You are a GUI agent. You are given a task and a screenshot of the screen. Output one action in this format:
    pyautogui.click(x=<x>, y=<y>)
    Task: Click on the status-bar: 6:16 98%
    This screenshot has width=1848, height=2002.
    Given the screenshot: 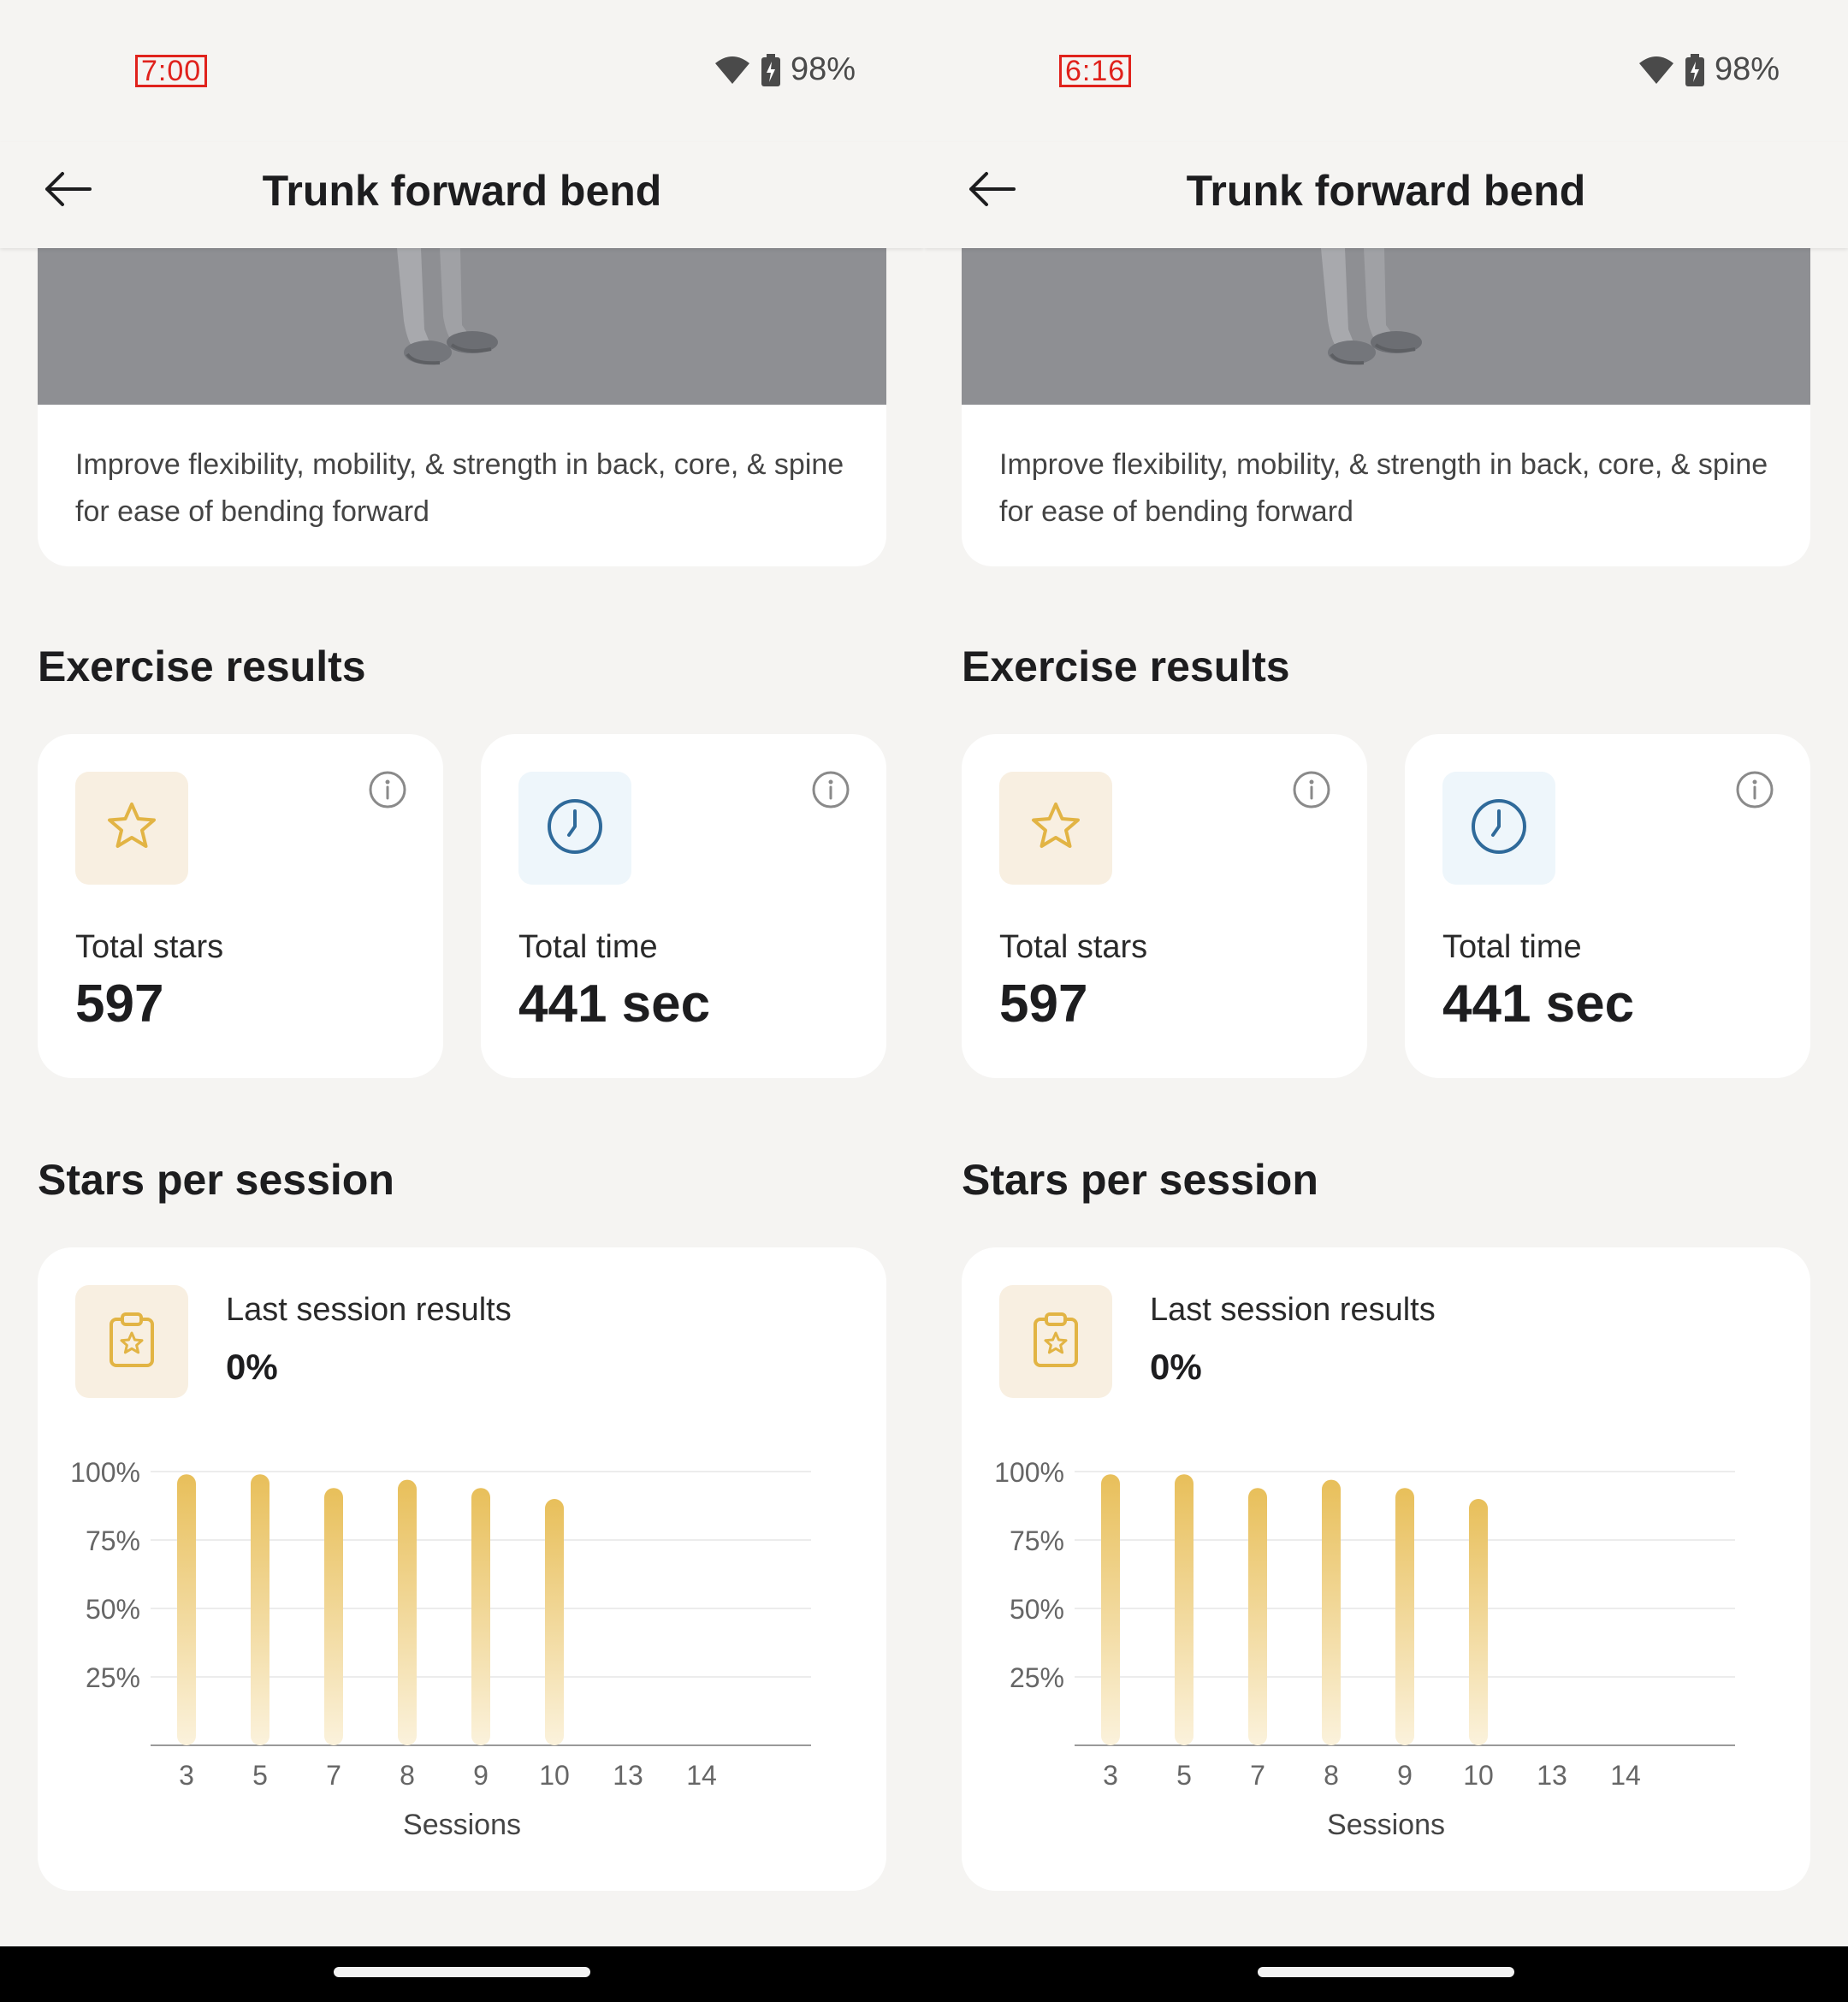 What is the action you would take?
    pyautogui.click(x=1386, y=71)
    